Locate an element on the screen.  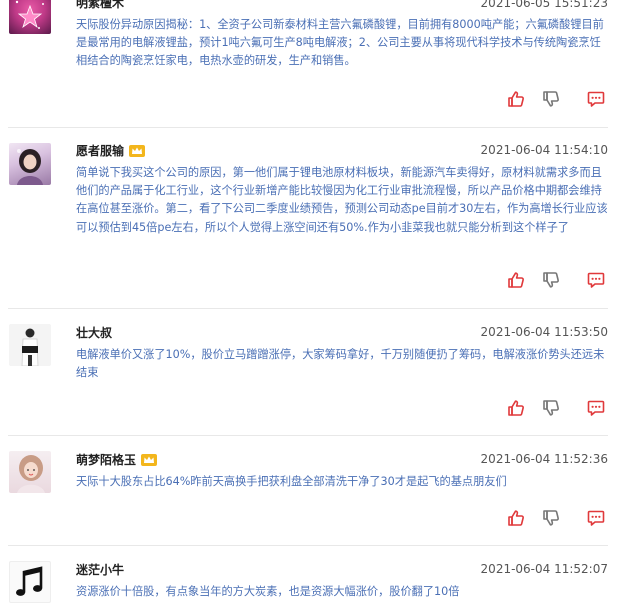
author-name: 明紫檀木 is located at coordinates (100, 5).